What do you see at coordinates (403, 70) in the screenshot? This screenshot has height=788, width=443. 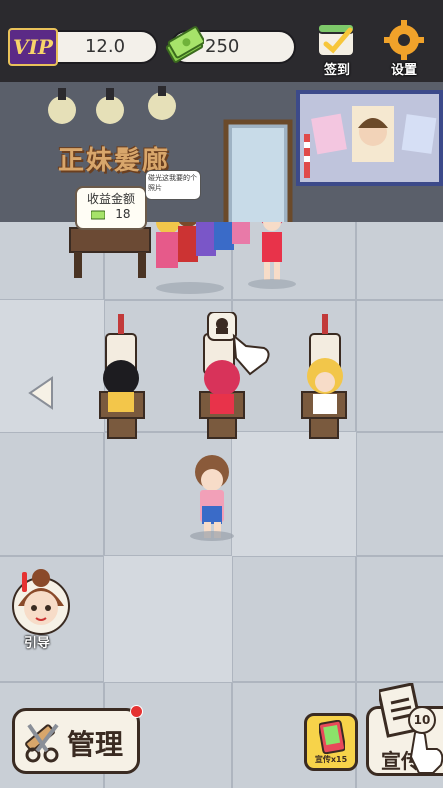 I see `settings-label: 设置` at bounding box center [403, 70].